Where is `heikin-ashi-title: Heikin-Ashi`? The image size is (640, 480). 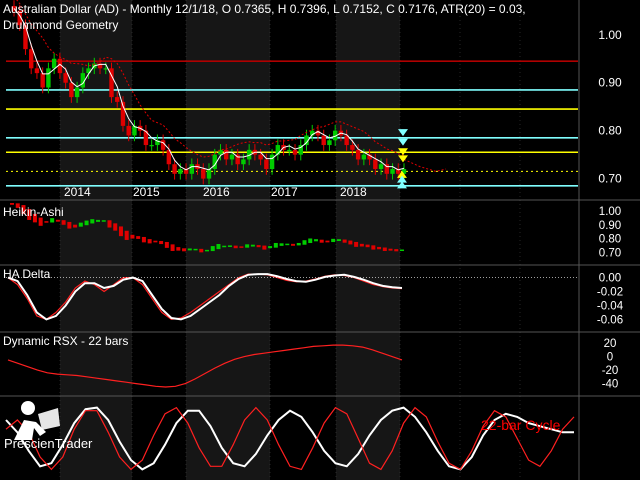 heikin-ashi-title: Heikin-Ashi is located at coordinates (33, 212).